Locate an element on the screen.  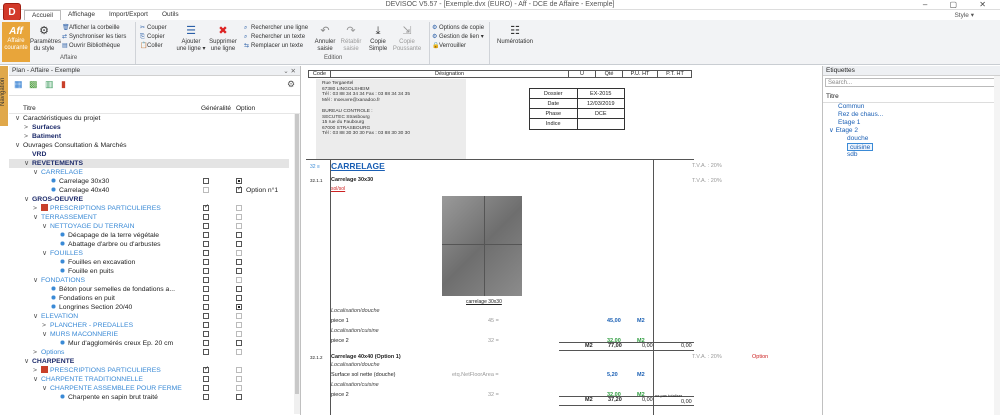
numerotation-button: ☷ Numérotation is located at coordinates (515, 35).